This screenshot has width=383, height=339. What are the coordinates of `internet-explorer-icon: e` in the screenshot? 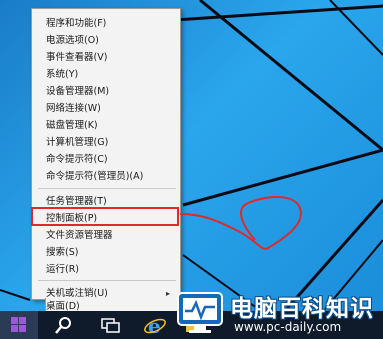 It's located at (155, 326).